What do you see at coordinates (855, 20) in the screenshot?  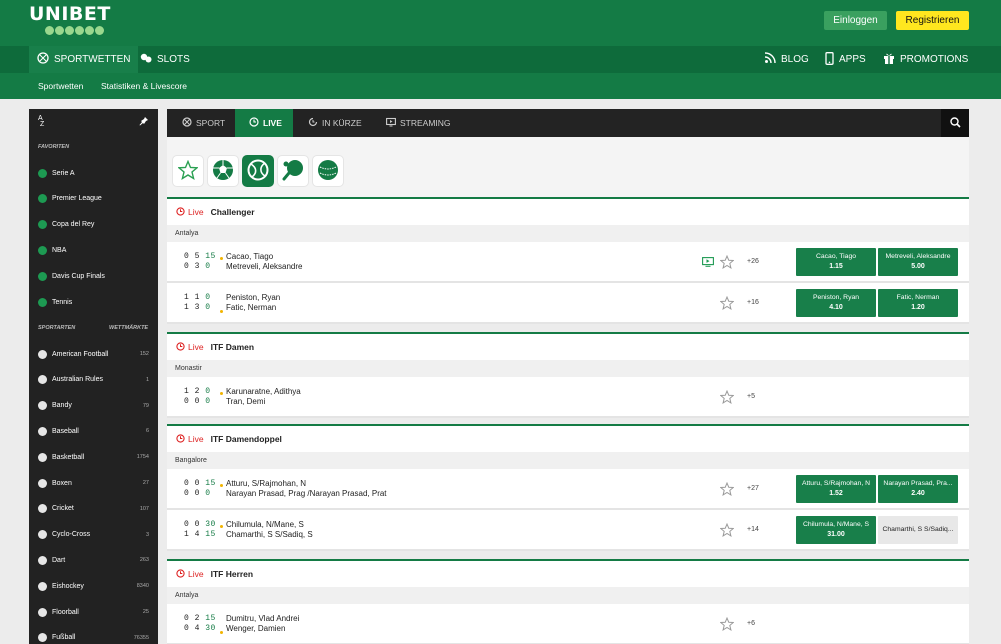 I see `login-button: Einloggen` at bounding box center [855, 20].